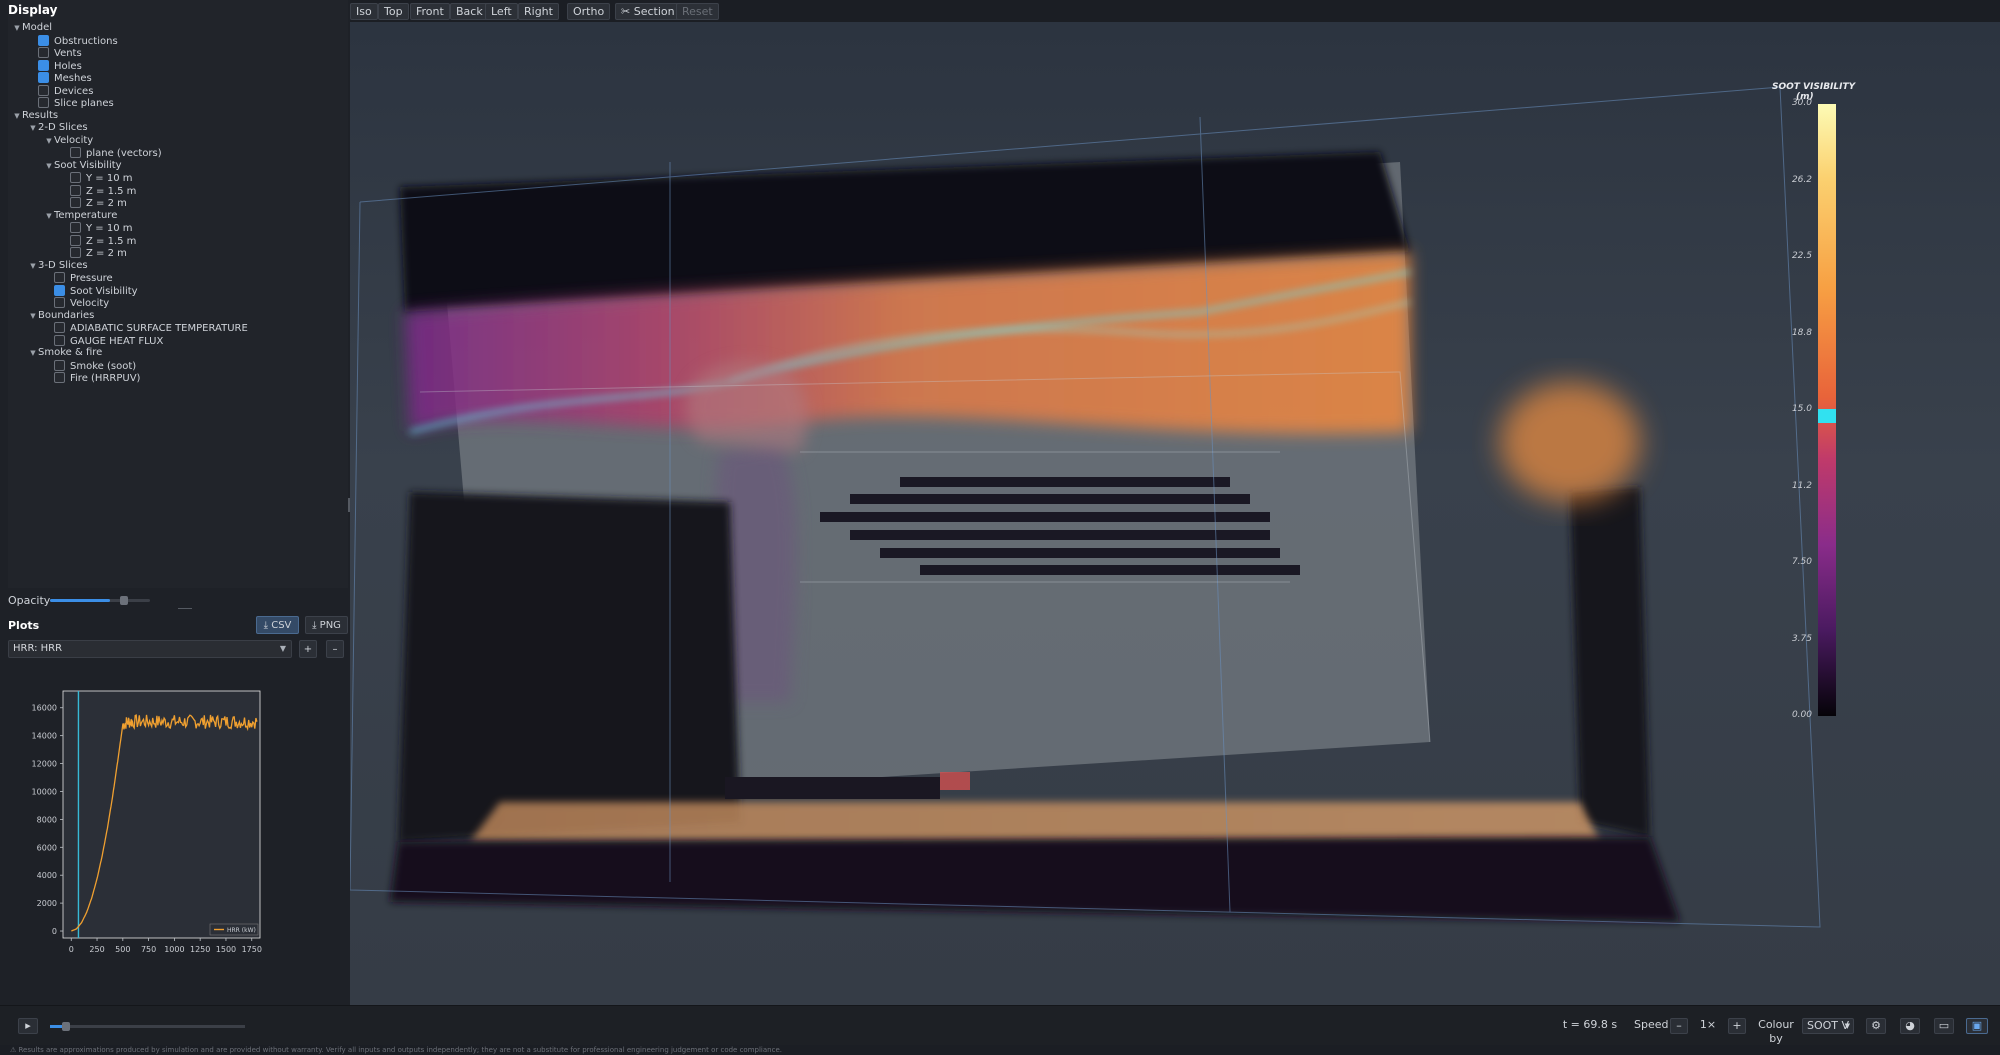 The width and height of the screenshot is (2000, 1055). Describe the element at coordinates (335, 649) in the screenshot. I see `remove-plot-button: –` at that location.